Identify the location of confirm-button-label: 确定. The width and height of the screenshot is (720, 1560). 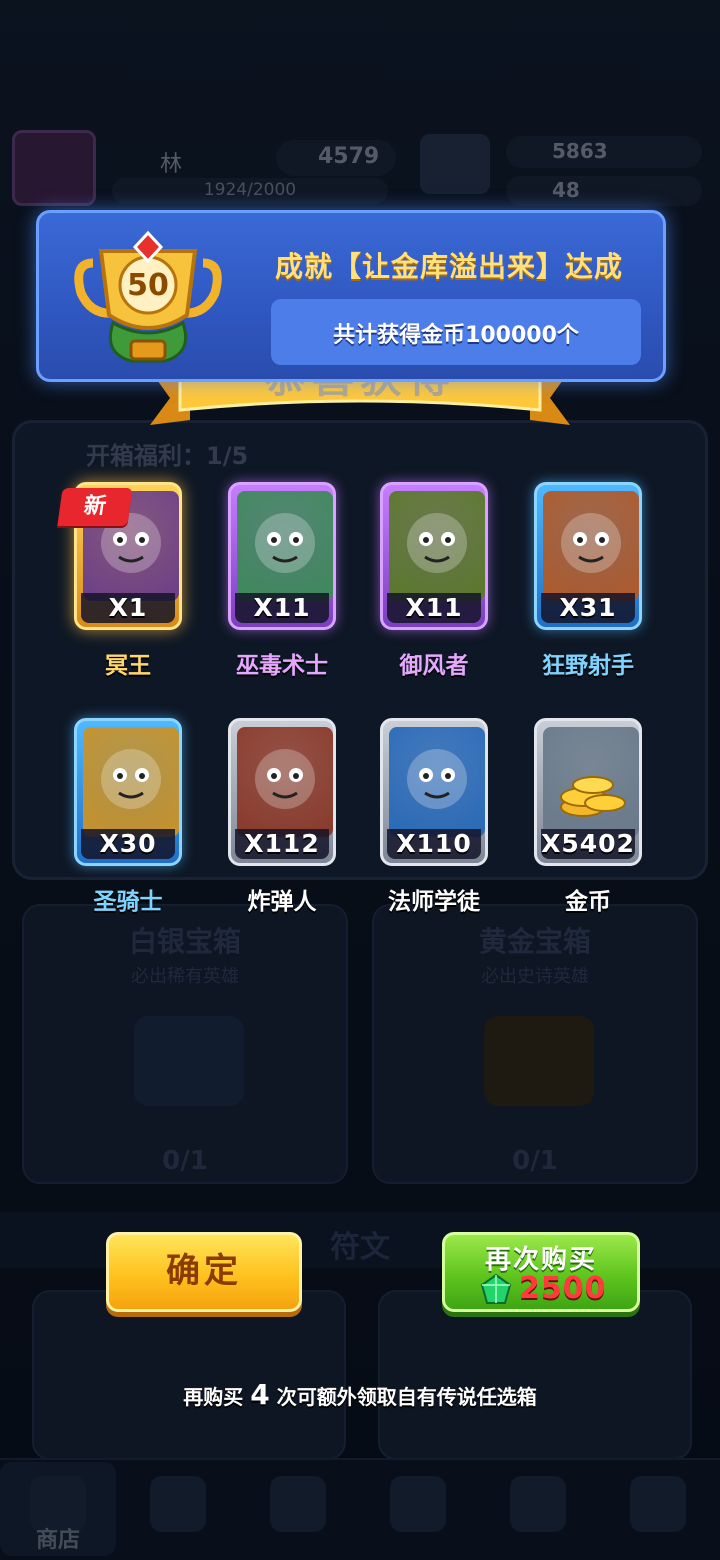
(204, 1271).